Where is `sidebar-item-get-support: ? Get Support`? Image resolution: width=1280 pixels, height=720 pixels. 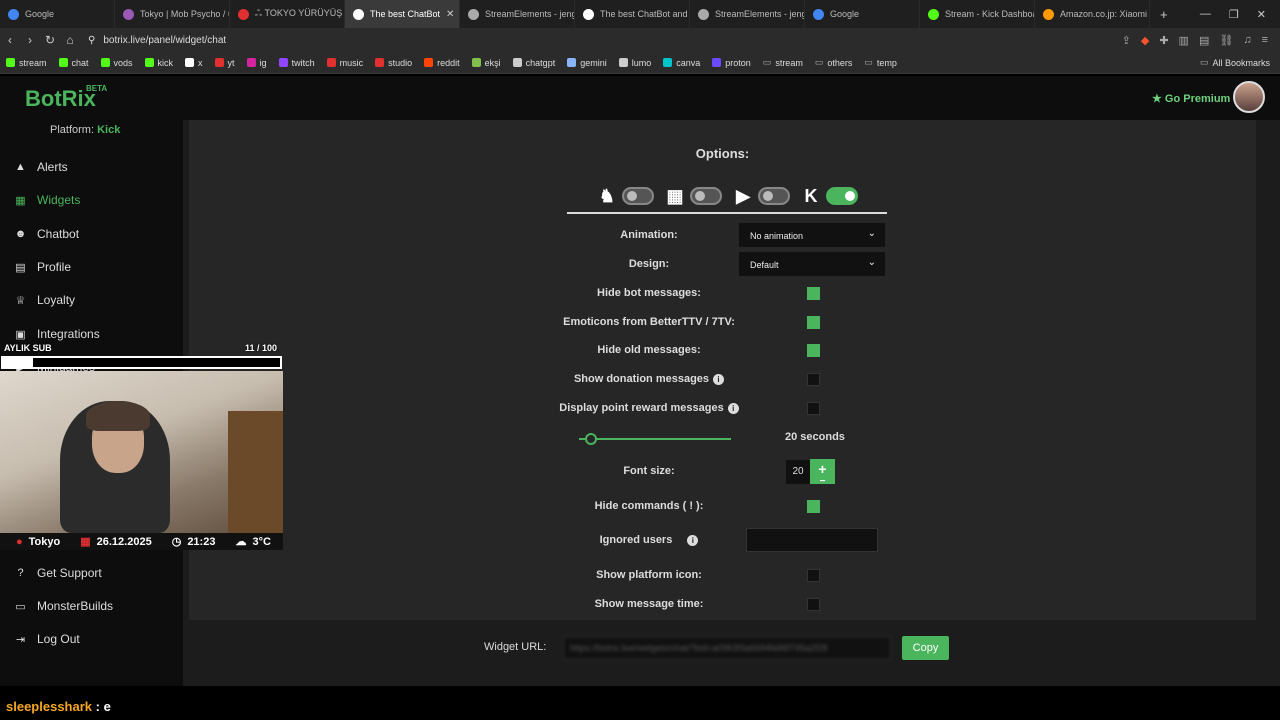 sidebar-item-get-support: ? Get Support is located at coordinates (57, 573).